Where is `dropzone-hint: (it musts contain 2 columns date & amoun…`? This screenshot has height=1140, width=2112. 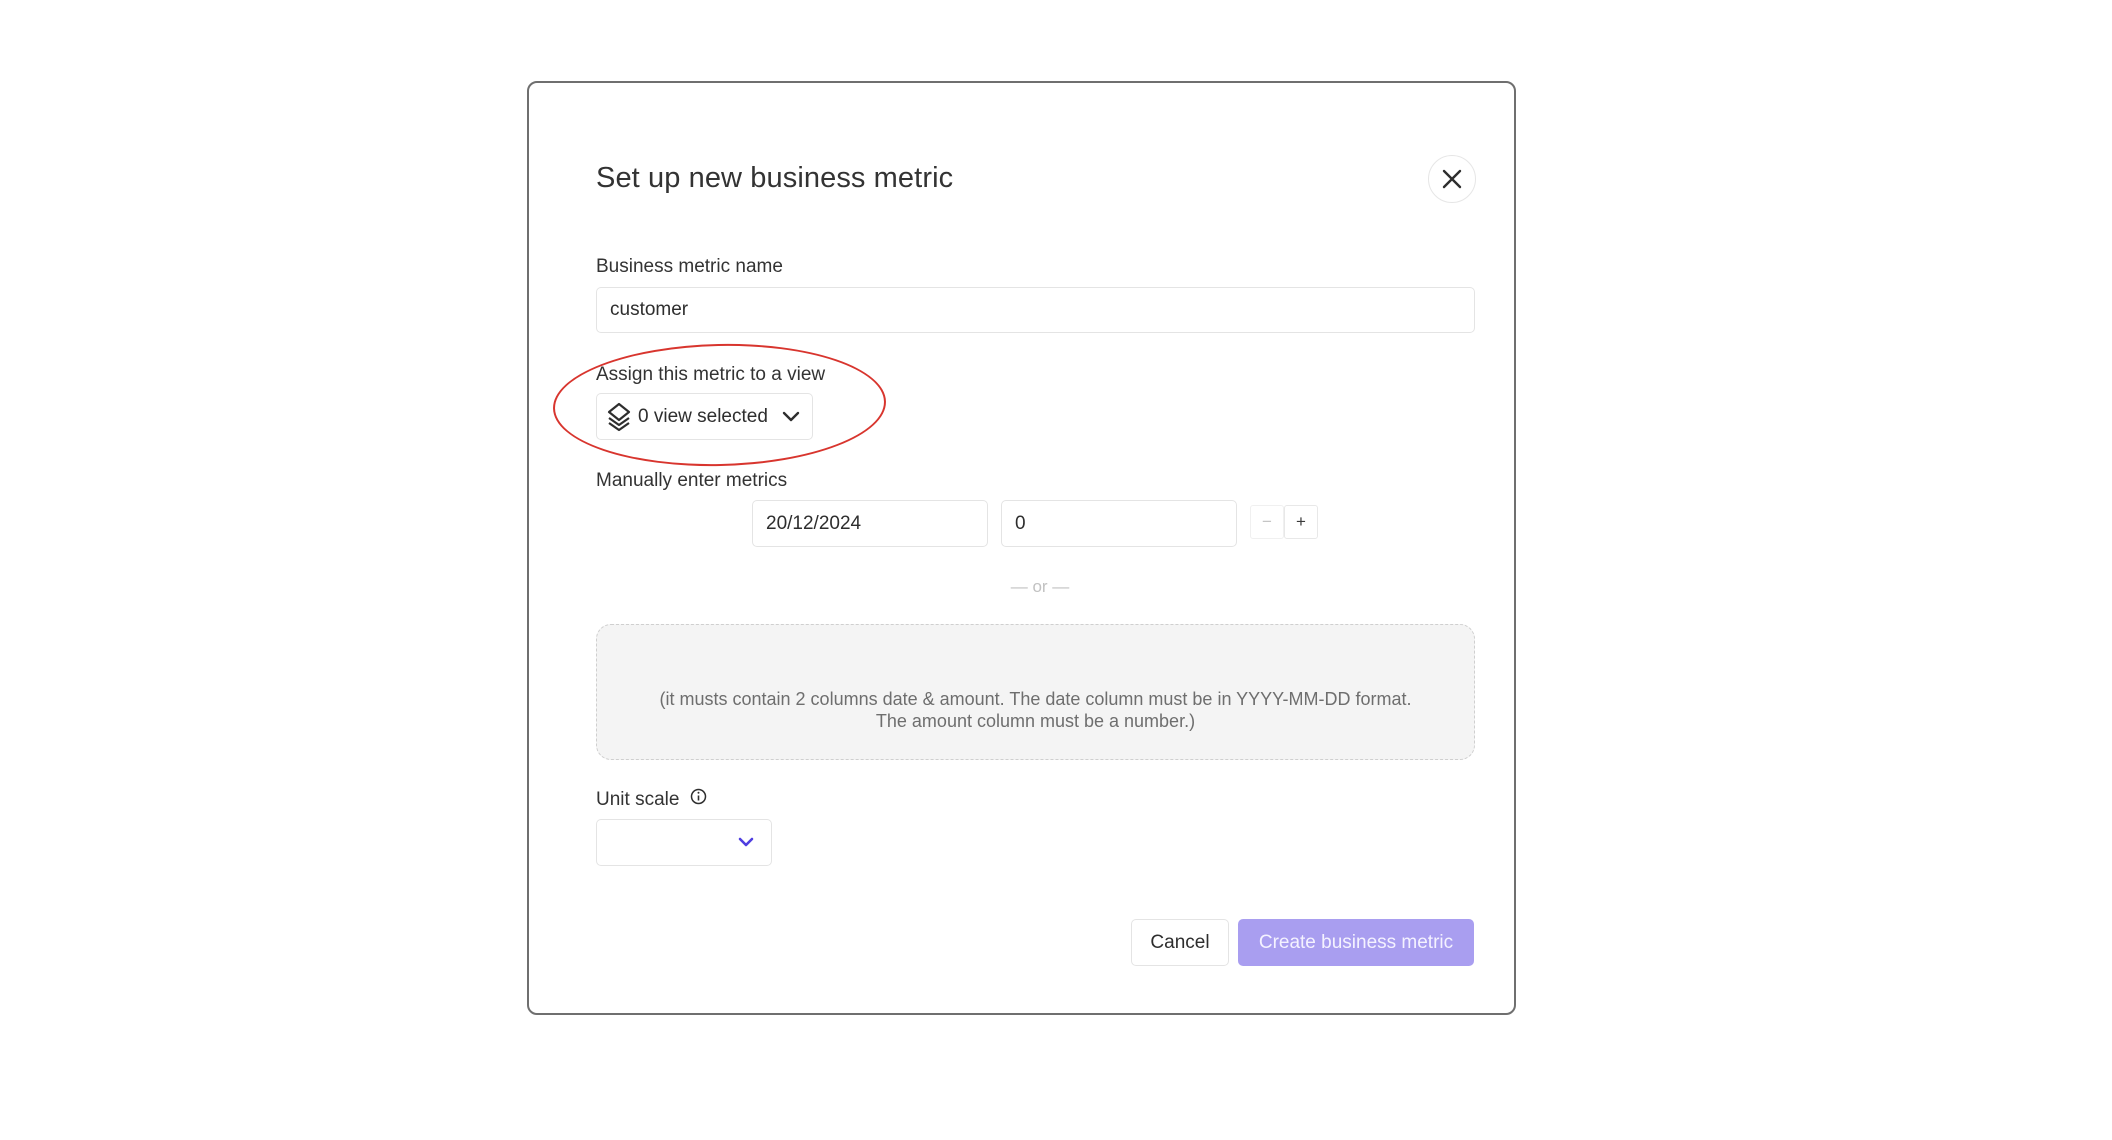 dropzone-hint: (it musts contain 2 columns date & amoun… is located at coordinates (1035, 710).